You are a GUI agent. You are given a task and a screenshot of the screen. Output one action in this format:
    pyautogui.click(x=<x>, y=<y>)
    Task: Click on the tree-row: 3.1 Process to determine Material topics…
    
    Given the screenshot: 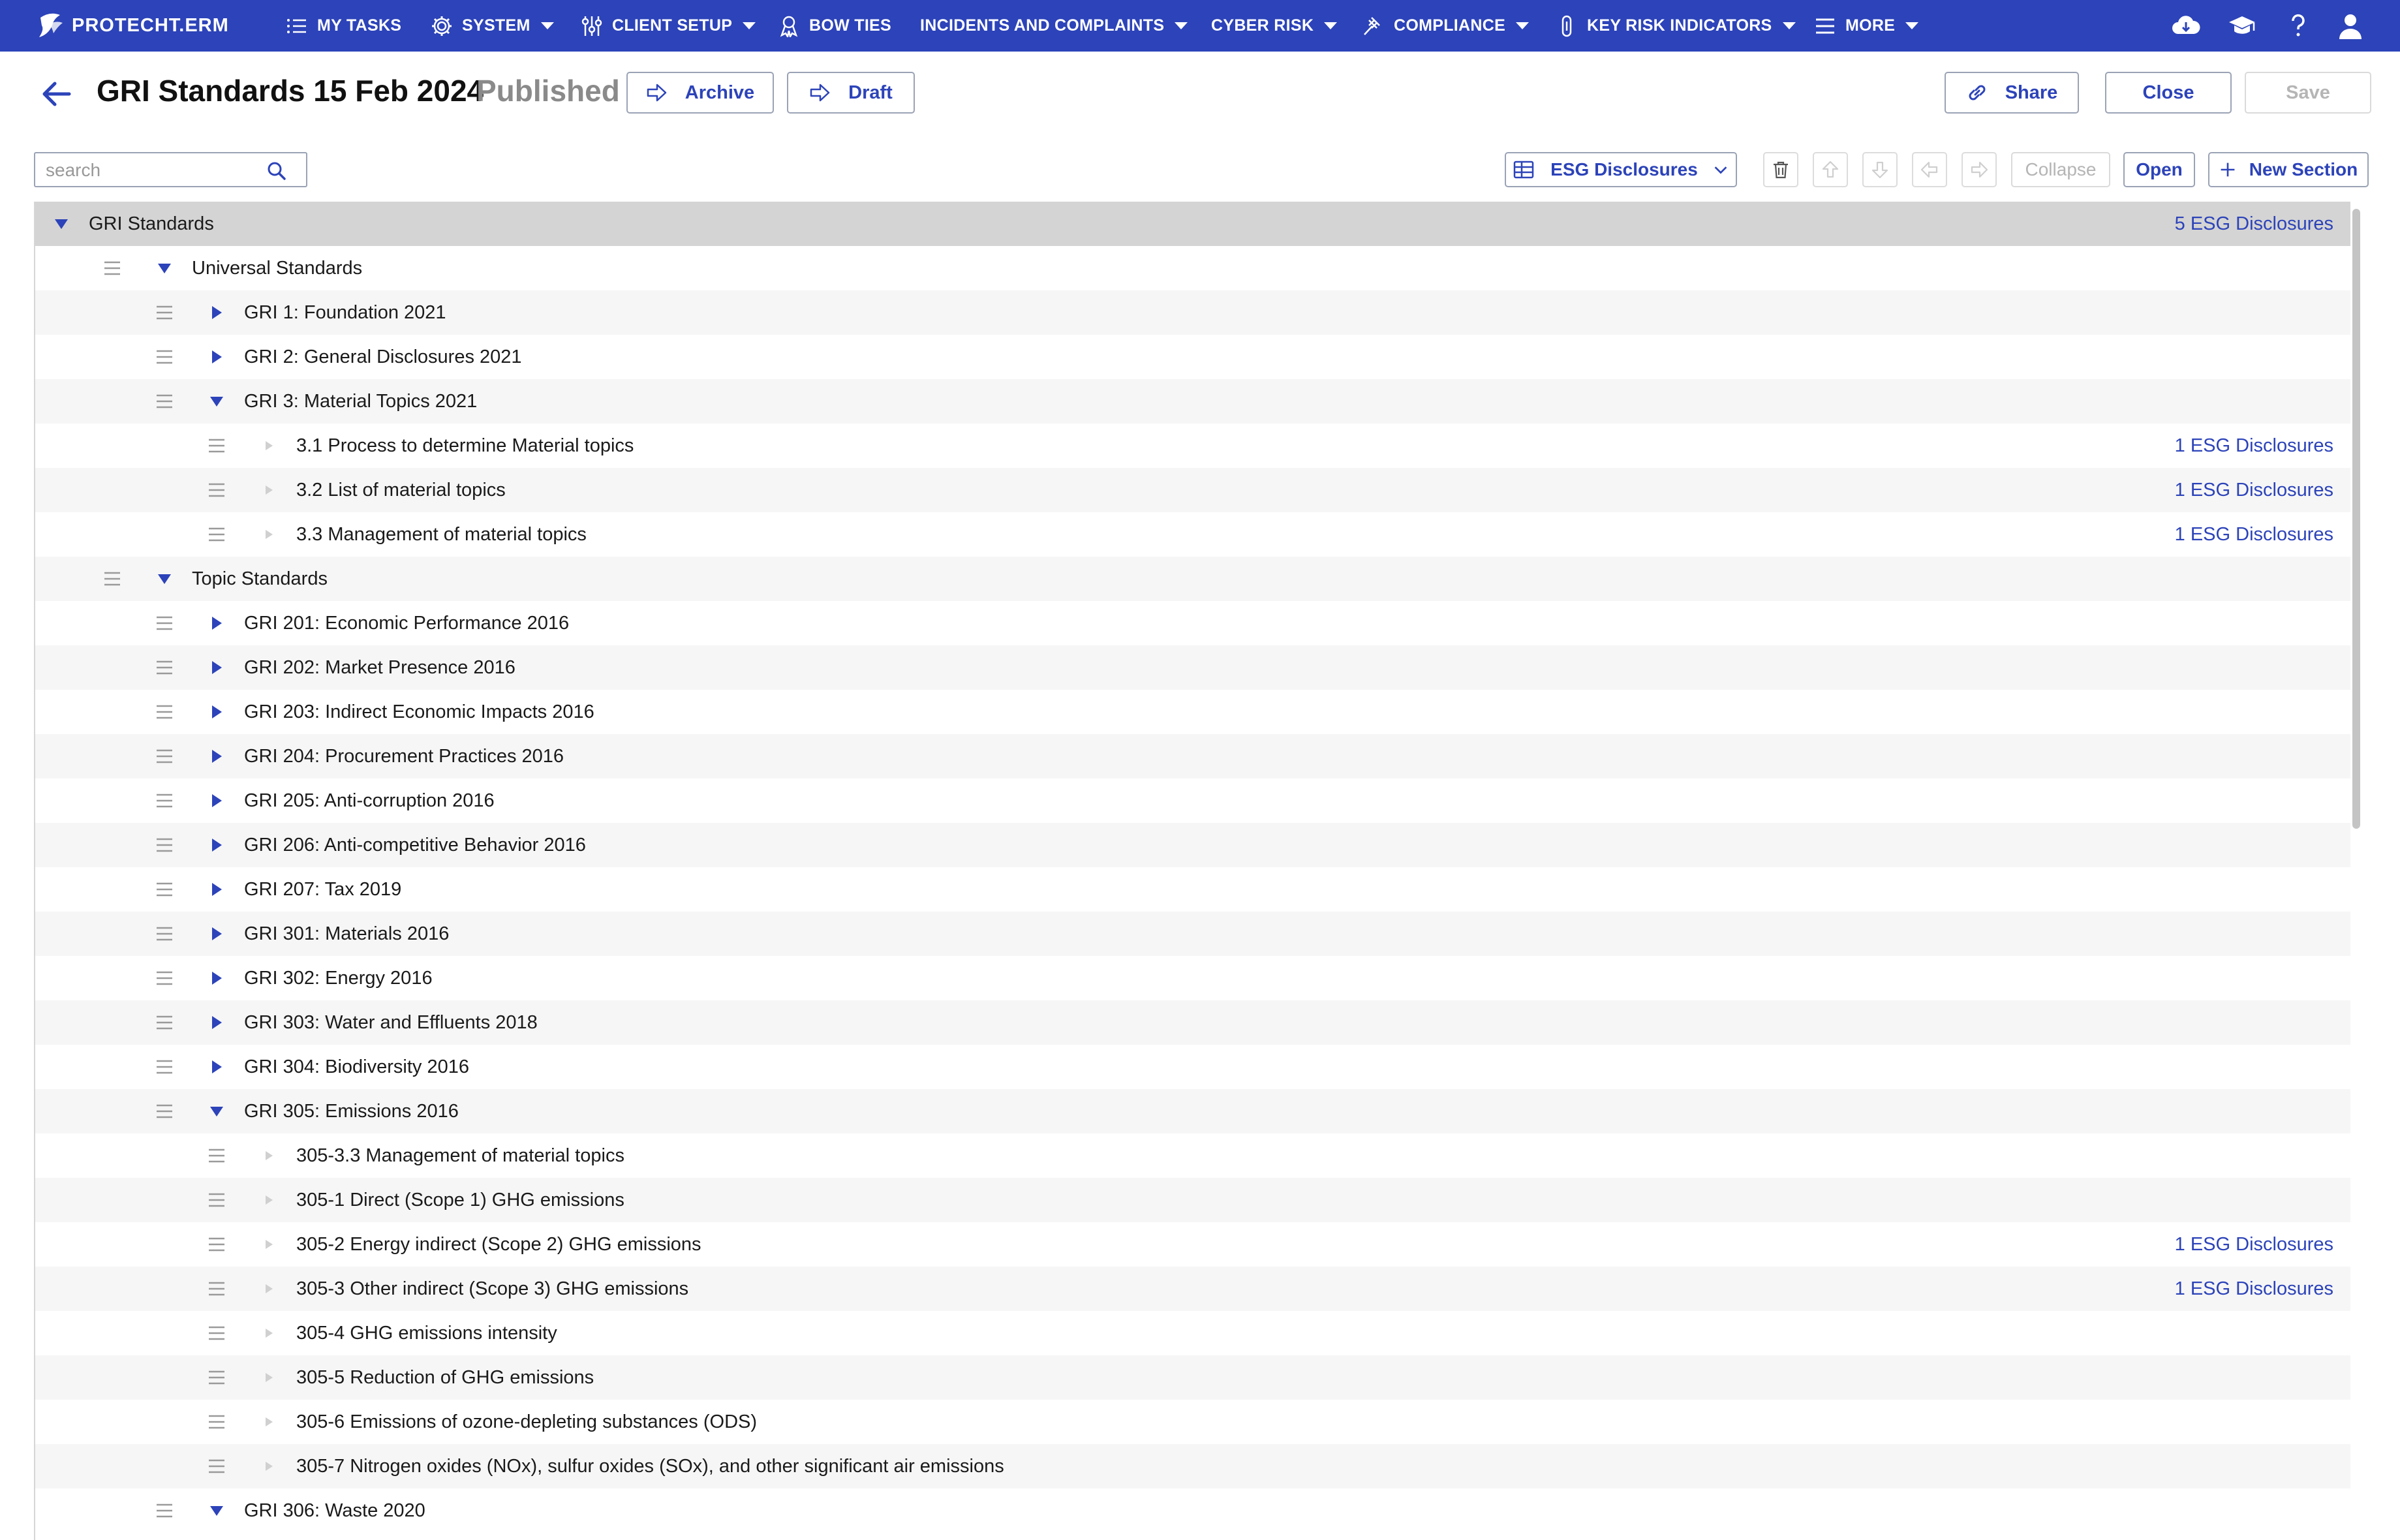 What is the action you would take?
    pyautogui.click(x=1192, y=446)
    